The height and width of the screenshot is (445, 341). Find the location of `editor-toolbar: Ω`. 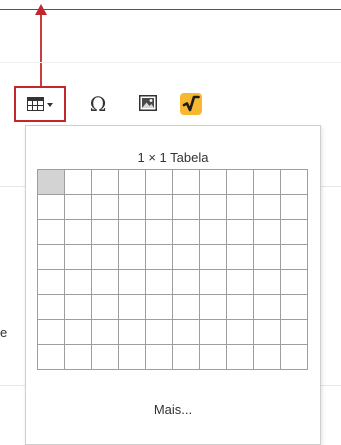

editor-toolbar: Ω is located at coordinates (175, 104).